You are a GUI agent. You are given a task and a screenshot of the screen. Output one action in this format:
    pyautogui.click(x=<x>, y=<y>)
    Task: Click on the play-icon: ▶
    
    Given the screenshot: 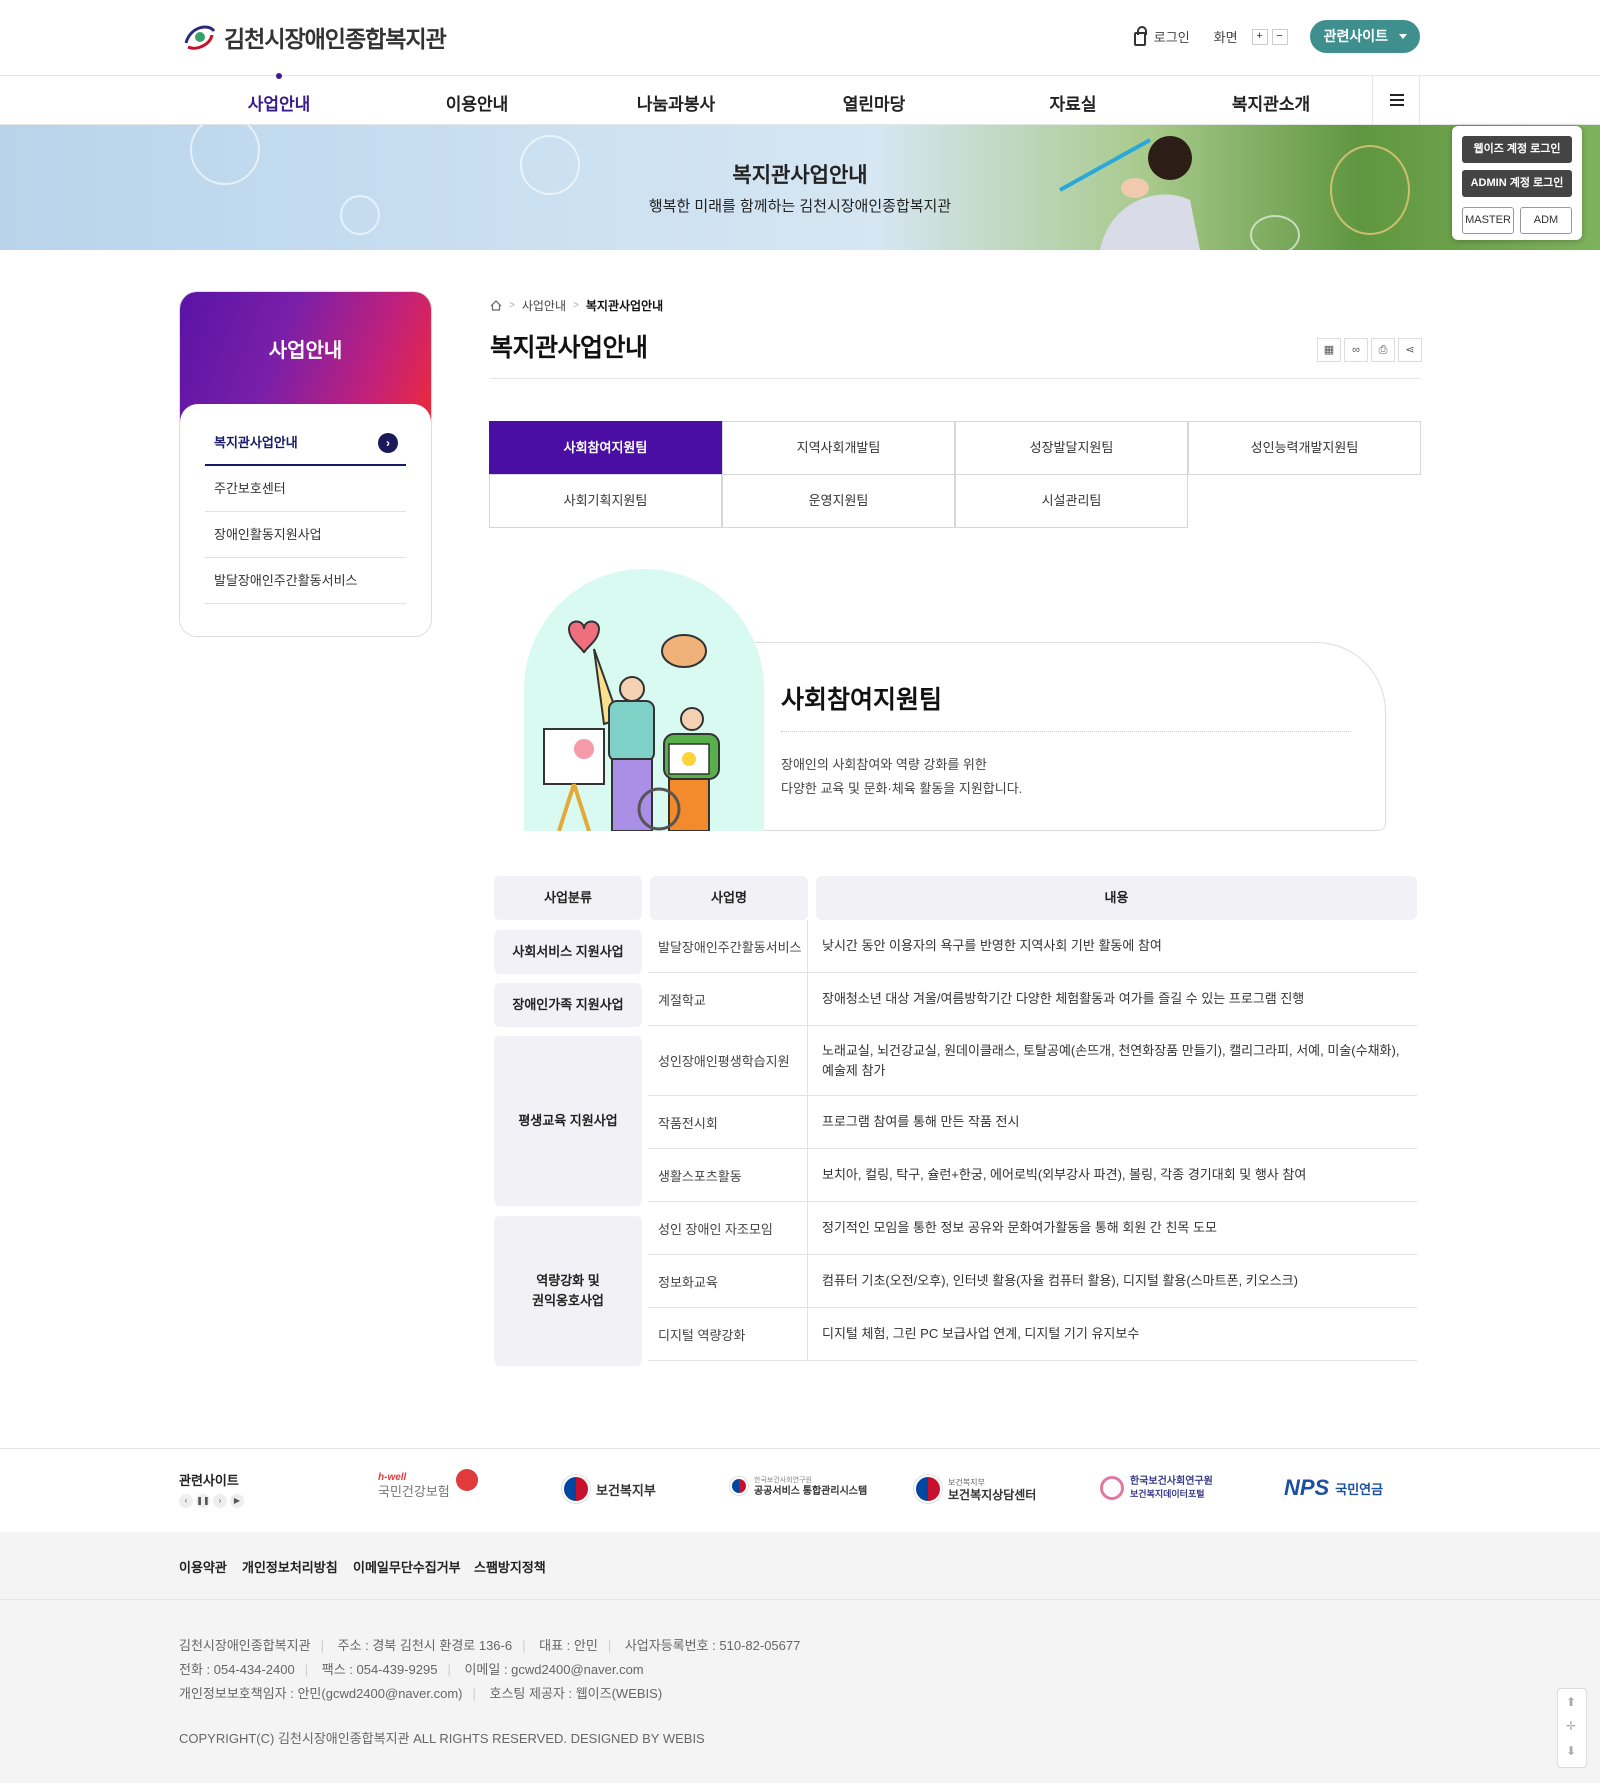 What is the action you would take?
    pyautogui.click(x=237, y=1501)
    